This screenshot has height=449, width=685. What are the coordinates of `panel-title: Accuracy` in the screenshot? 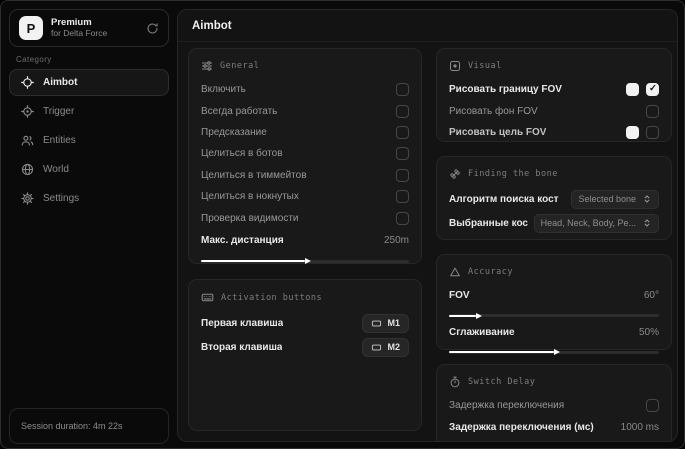 It's located at (490, 272).